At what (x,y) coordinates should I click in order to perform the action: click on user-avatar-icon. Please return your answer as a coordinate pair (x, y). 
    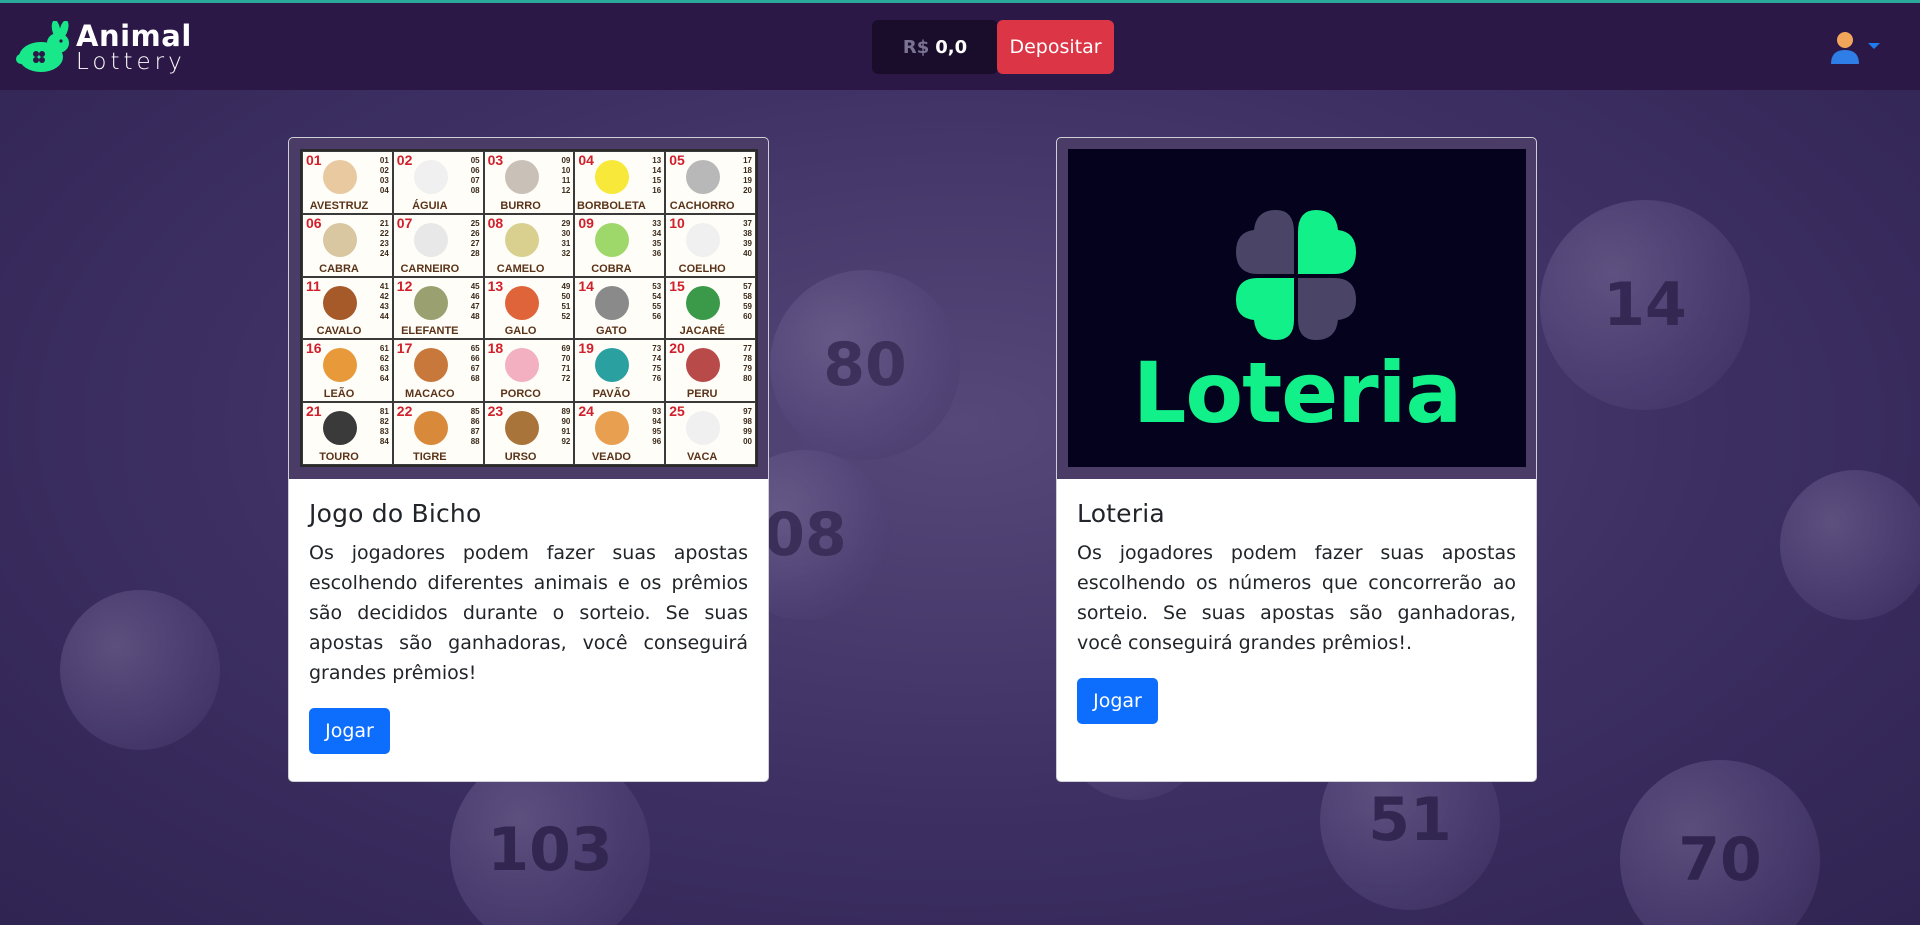
    Looking at the image, I should click on (1845, 48).